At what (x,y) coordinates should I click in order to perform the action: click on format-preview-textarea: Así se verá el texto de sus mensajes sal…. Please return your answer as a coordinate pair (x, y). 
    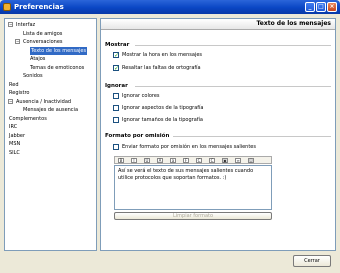
    Looking at the image, I should click on (193, 187).